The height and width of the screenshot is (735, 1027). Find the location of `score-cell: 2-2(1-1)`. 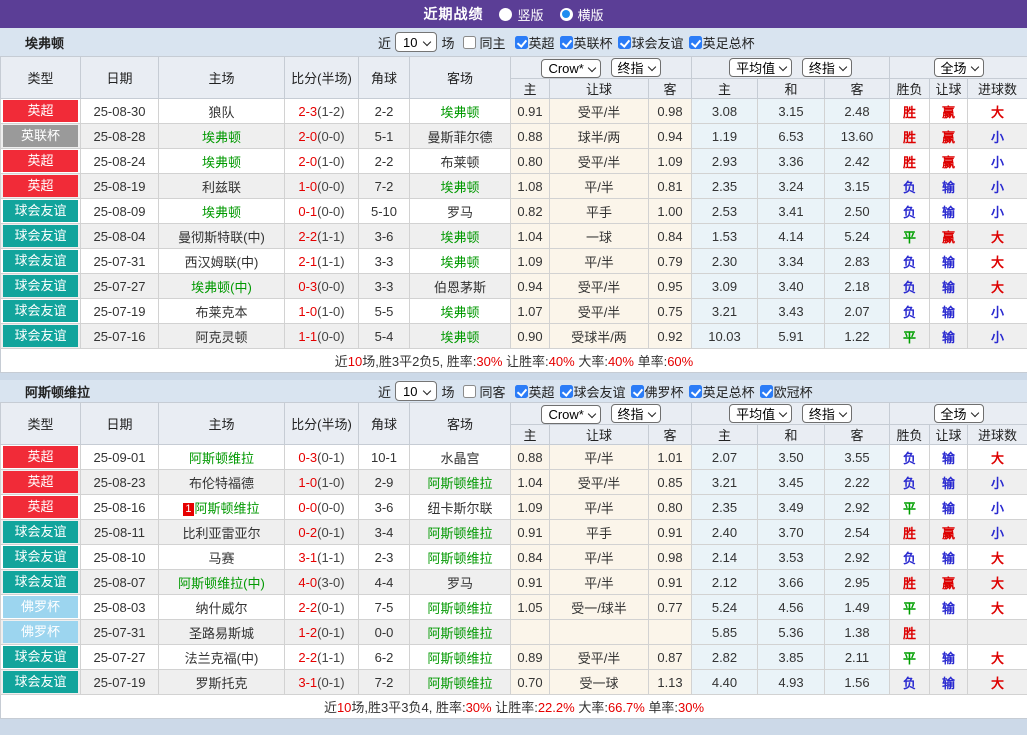

score-cell: 2-2(1-1) is located at coordinates (321, 236).